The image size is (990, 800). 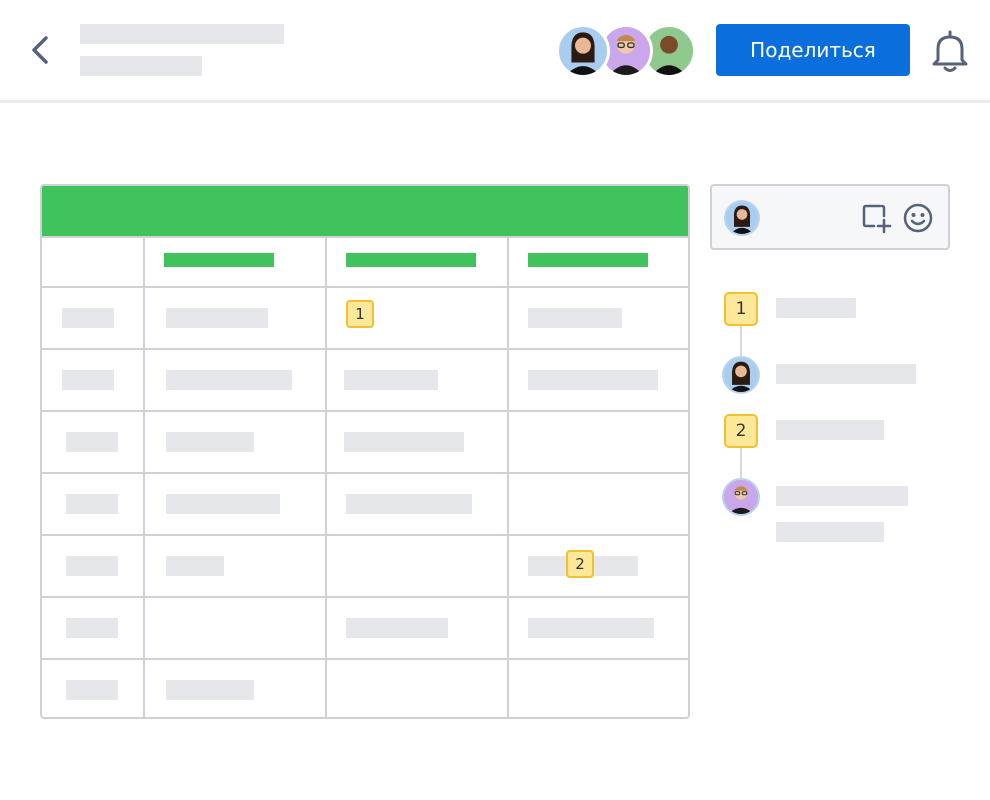 I want to click on sheet-header-bar, so click(x=365, y=212).